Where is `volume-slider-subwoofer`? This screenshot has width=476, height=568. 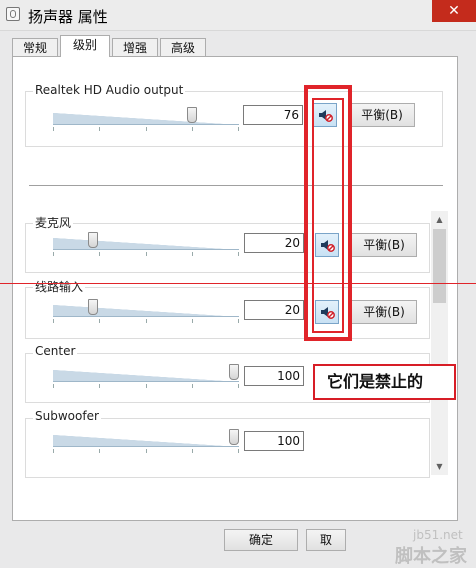 volume-slider-subwoofer is located at coordinates (146, 441).